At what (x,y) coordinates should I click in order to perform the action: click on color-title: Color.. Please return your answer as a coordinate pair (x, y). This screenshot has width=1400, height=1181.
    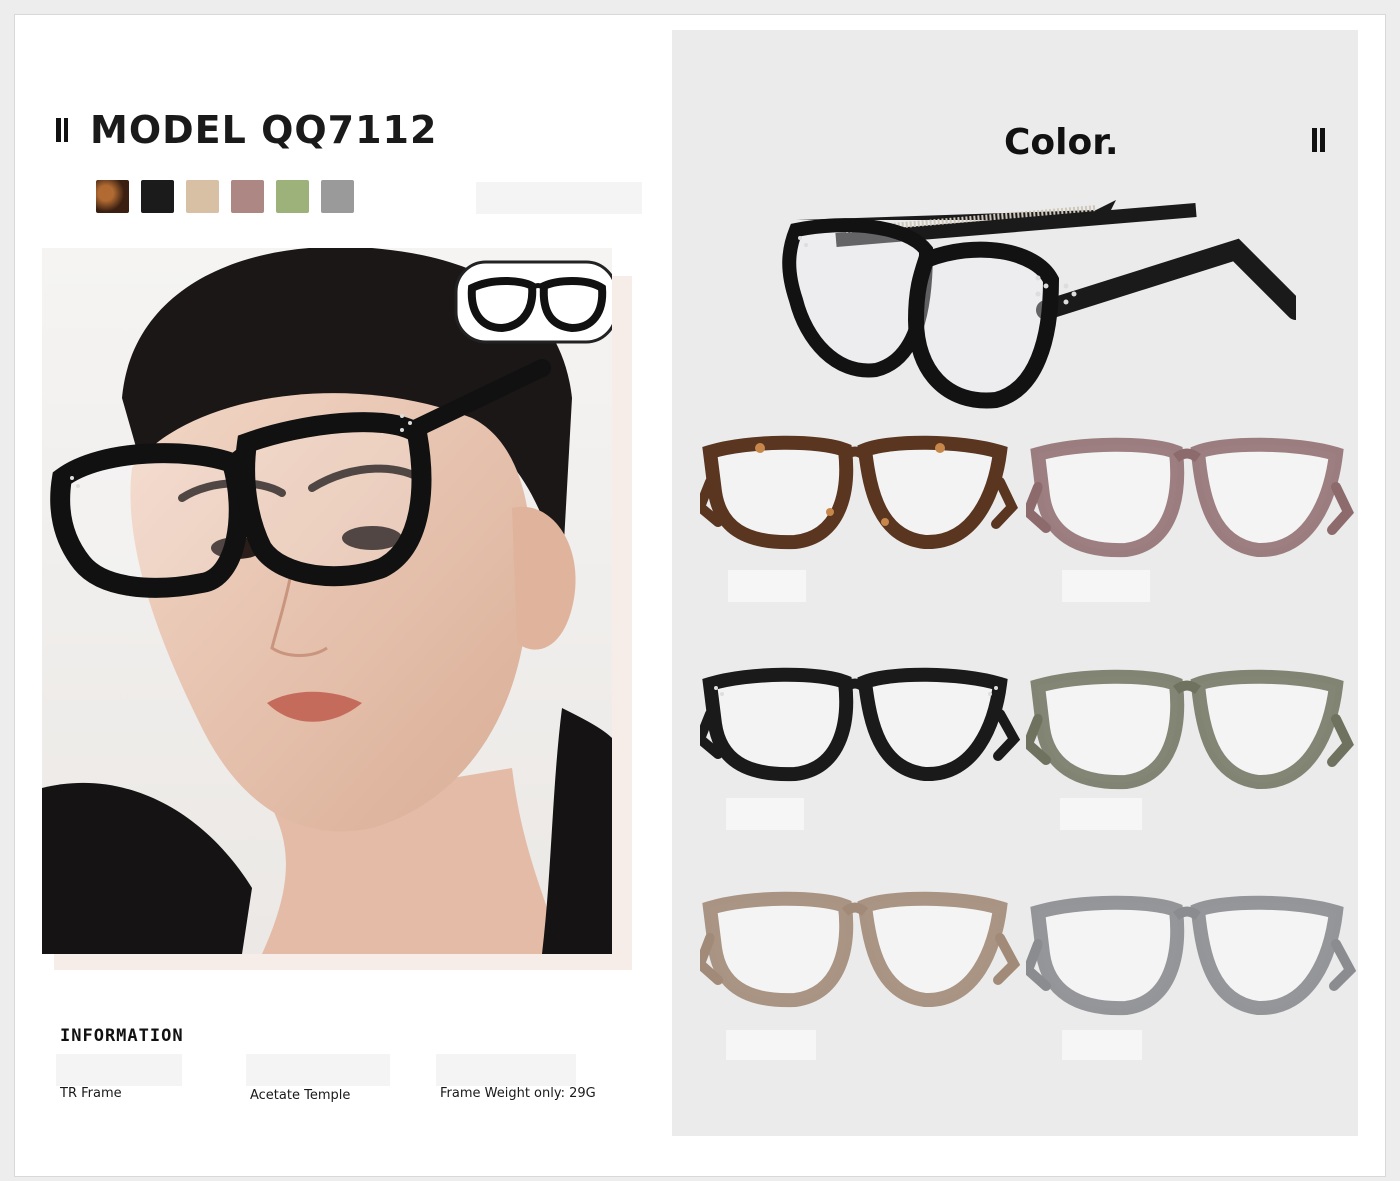
    Looking at the image, I should click on (1061, 142).